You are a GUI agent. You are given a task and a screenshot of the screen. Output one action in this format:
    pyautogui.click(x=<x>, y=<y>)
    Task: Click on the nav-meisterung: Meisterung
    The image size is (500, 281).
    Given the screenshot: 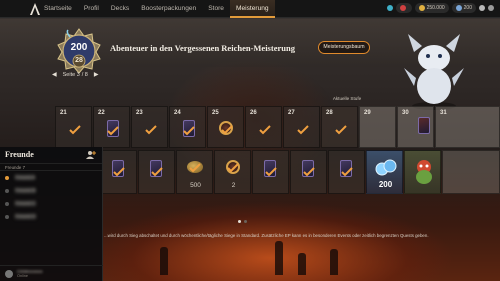 What is the action you would take?
    pyautogui.click(x=252, y=9)
    